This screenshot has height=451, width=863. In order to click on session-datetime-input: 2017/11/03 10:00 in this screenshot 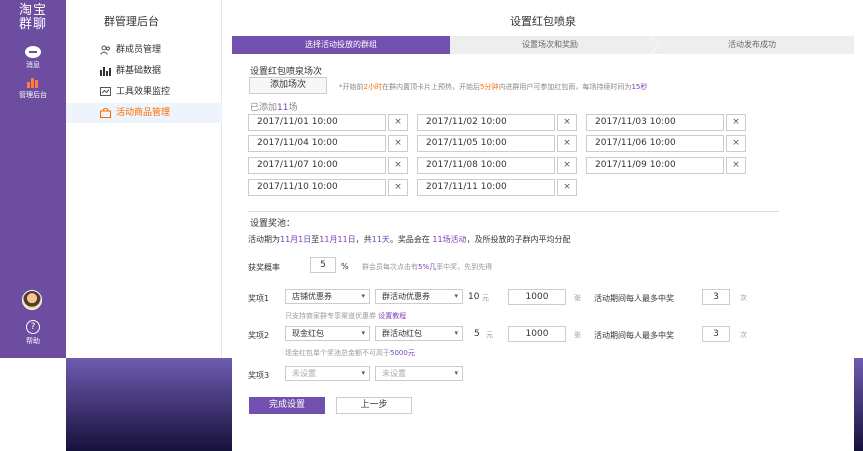, I will do `click(655, 122)`.